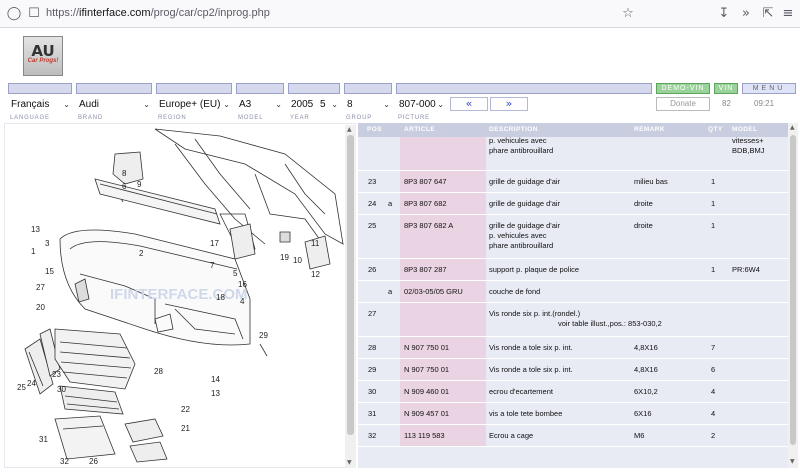  What do you see at coordinates (433, 292) in the screenshot?
I see `article-cell: 02/03-05/05 GRU` at bounding box center [433, 292].